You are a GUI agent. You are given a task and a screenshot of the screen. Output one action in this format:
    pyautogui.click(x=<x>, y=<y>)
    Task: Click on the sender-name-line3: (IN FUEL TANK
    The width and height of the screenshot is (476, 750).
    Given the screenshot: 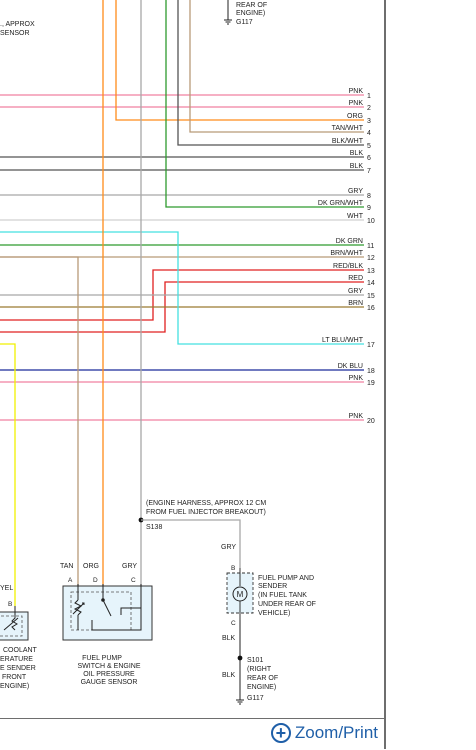 What is the action you would take?
    pyautogui.click(x=282, y=595)
    